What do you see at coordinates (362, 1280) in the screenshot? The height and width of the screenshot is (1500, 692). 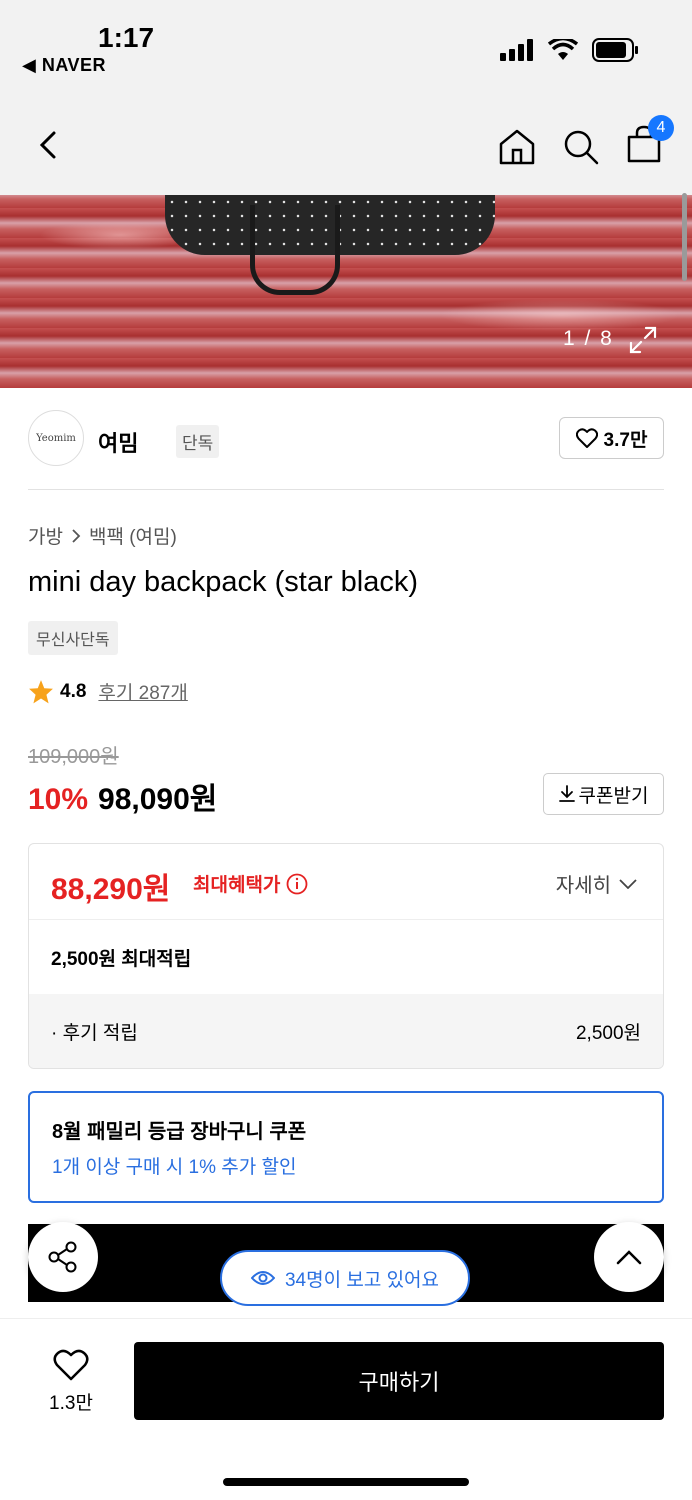 I see `viewers-text: 34명이 보고 있어요` at bounding box center [362, 1280].